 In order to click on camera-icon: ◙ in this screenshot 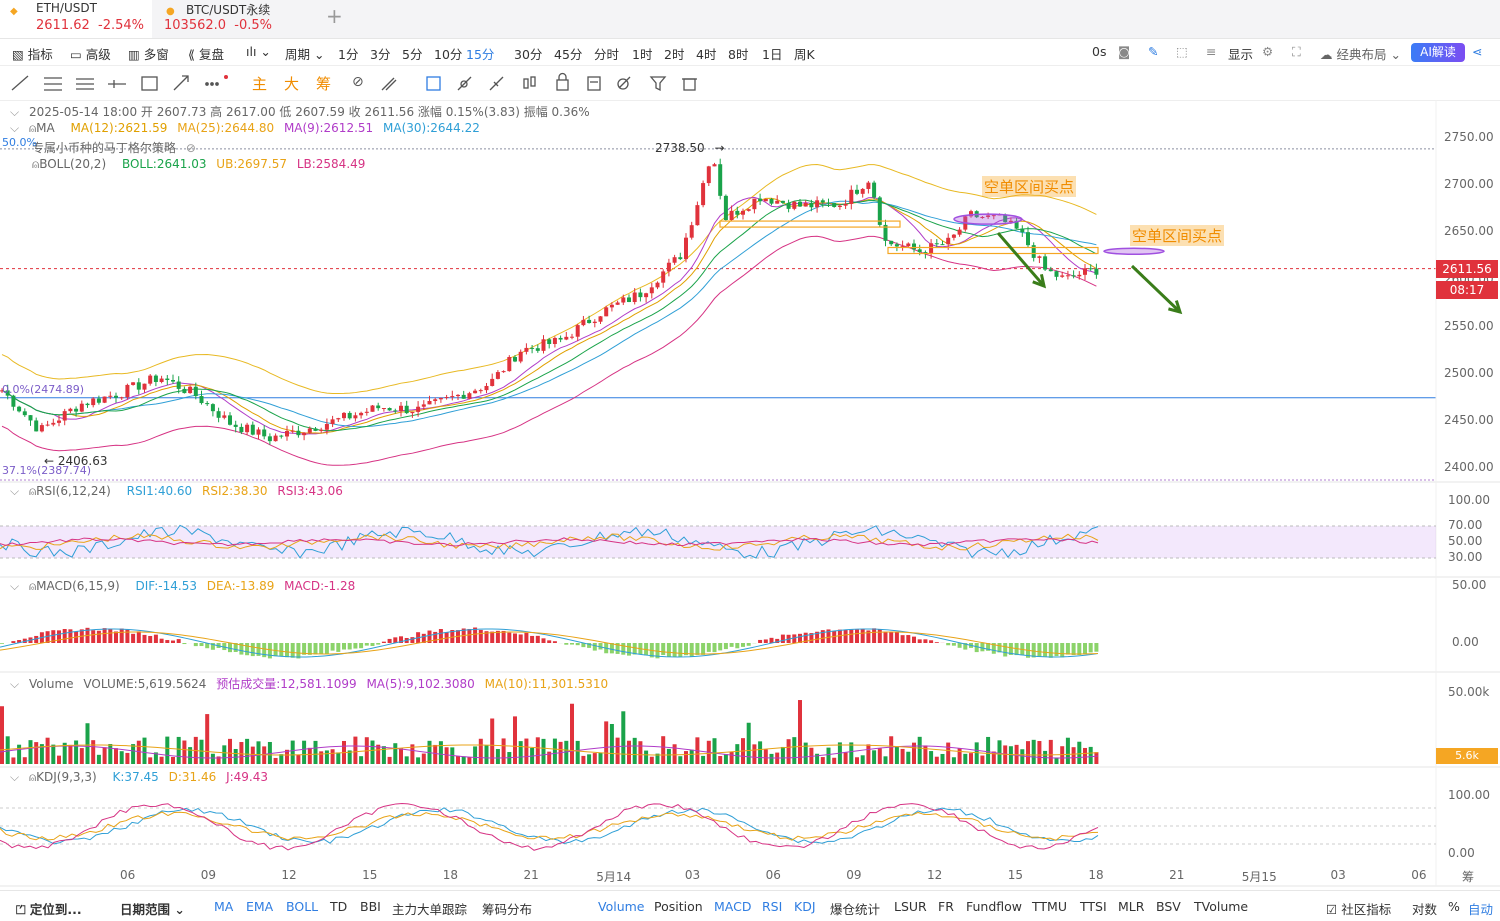, I will do `click(1124, 51)`.